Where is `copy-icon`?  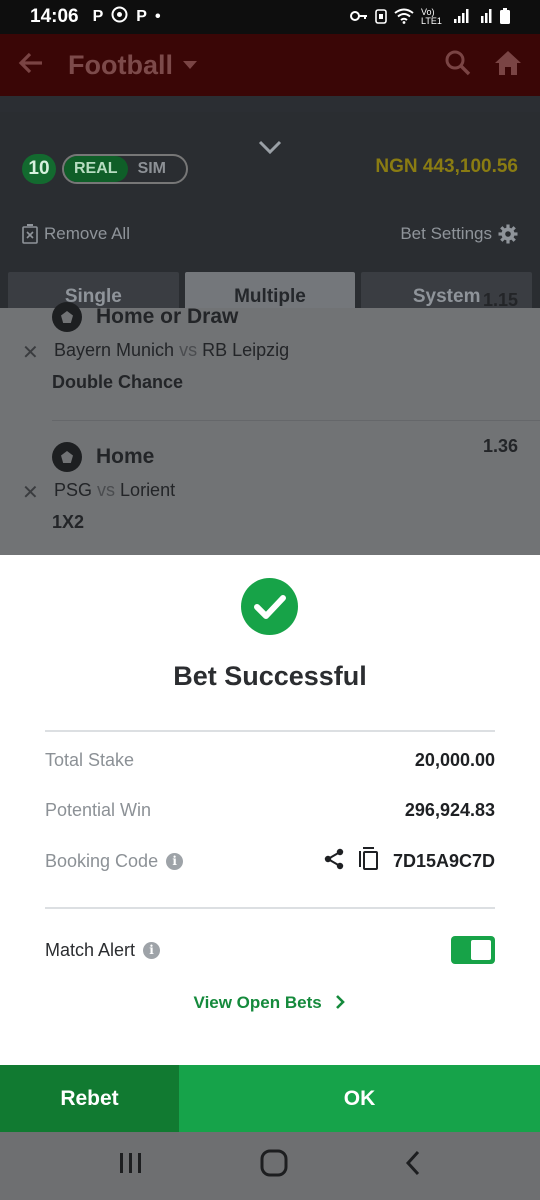 copy-icon is located at coordinates (368, 861).